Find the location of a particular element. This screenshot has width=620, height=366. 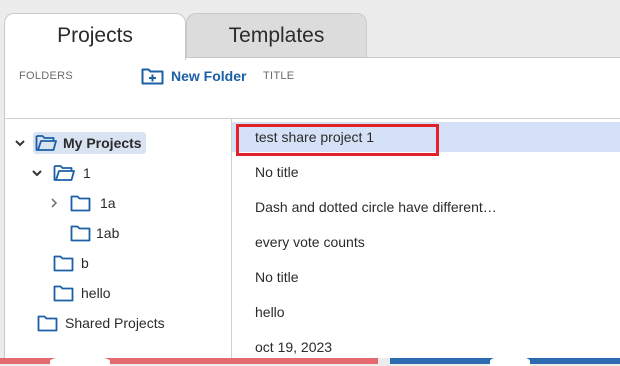

tree-label-my-projects: My Projects is located at coordinates (102, 143).